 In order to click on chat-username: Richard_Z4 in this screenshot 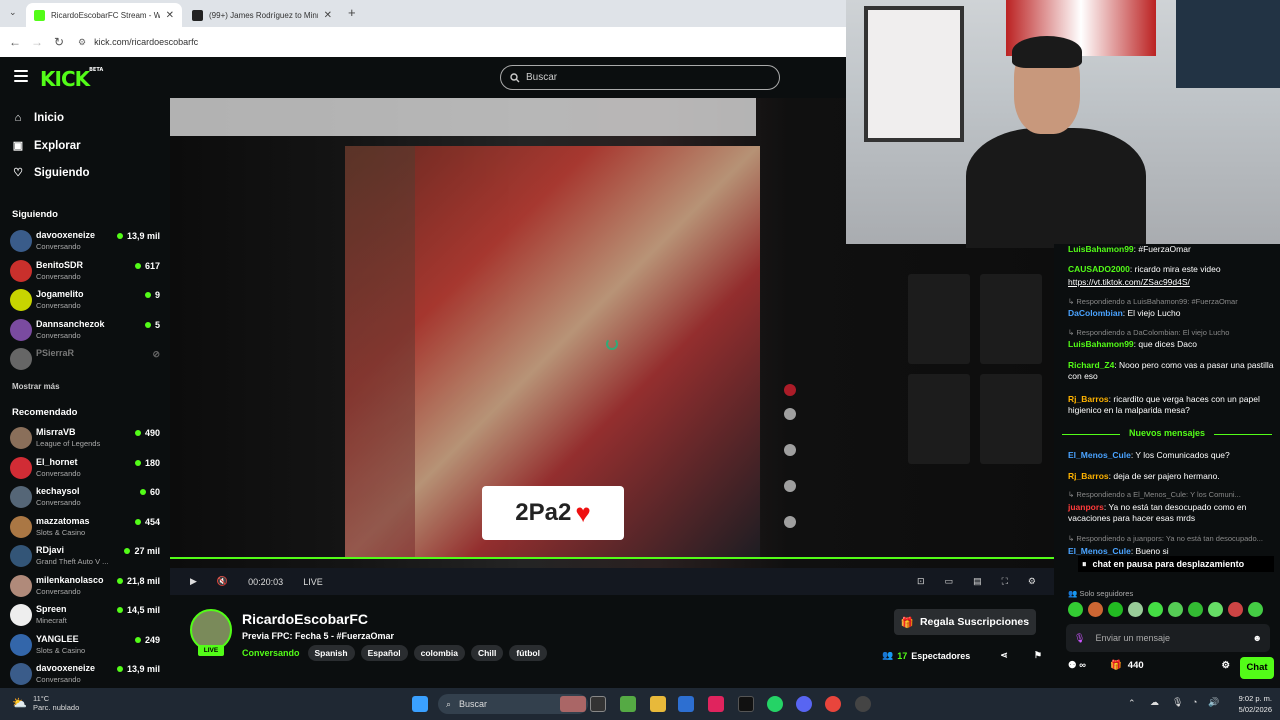, I will do `click(1091, 365)`.